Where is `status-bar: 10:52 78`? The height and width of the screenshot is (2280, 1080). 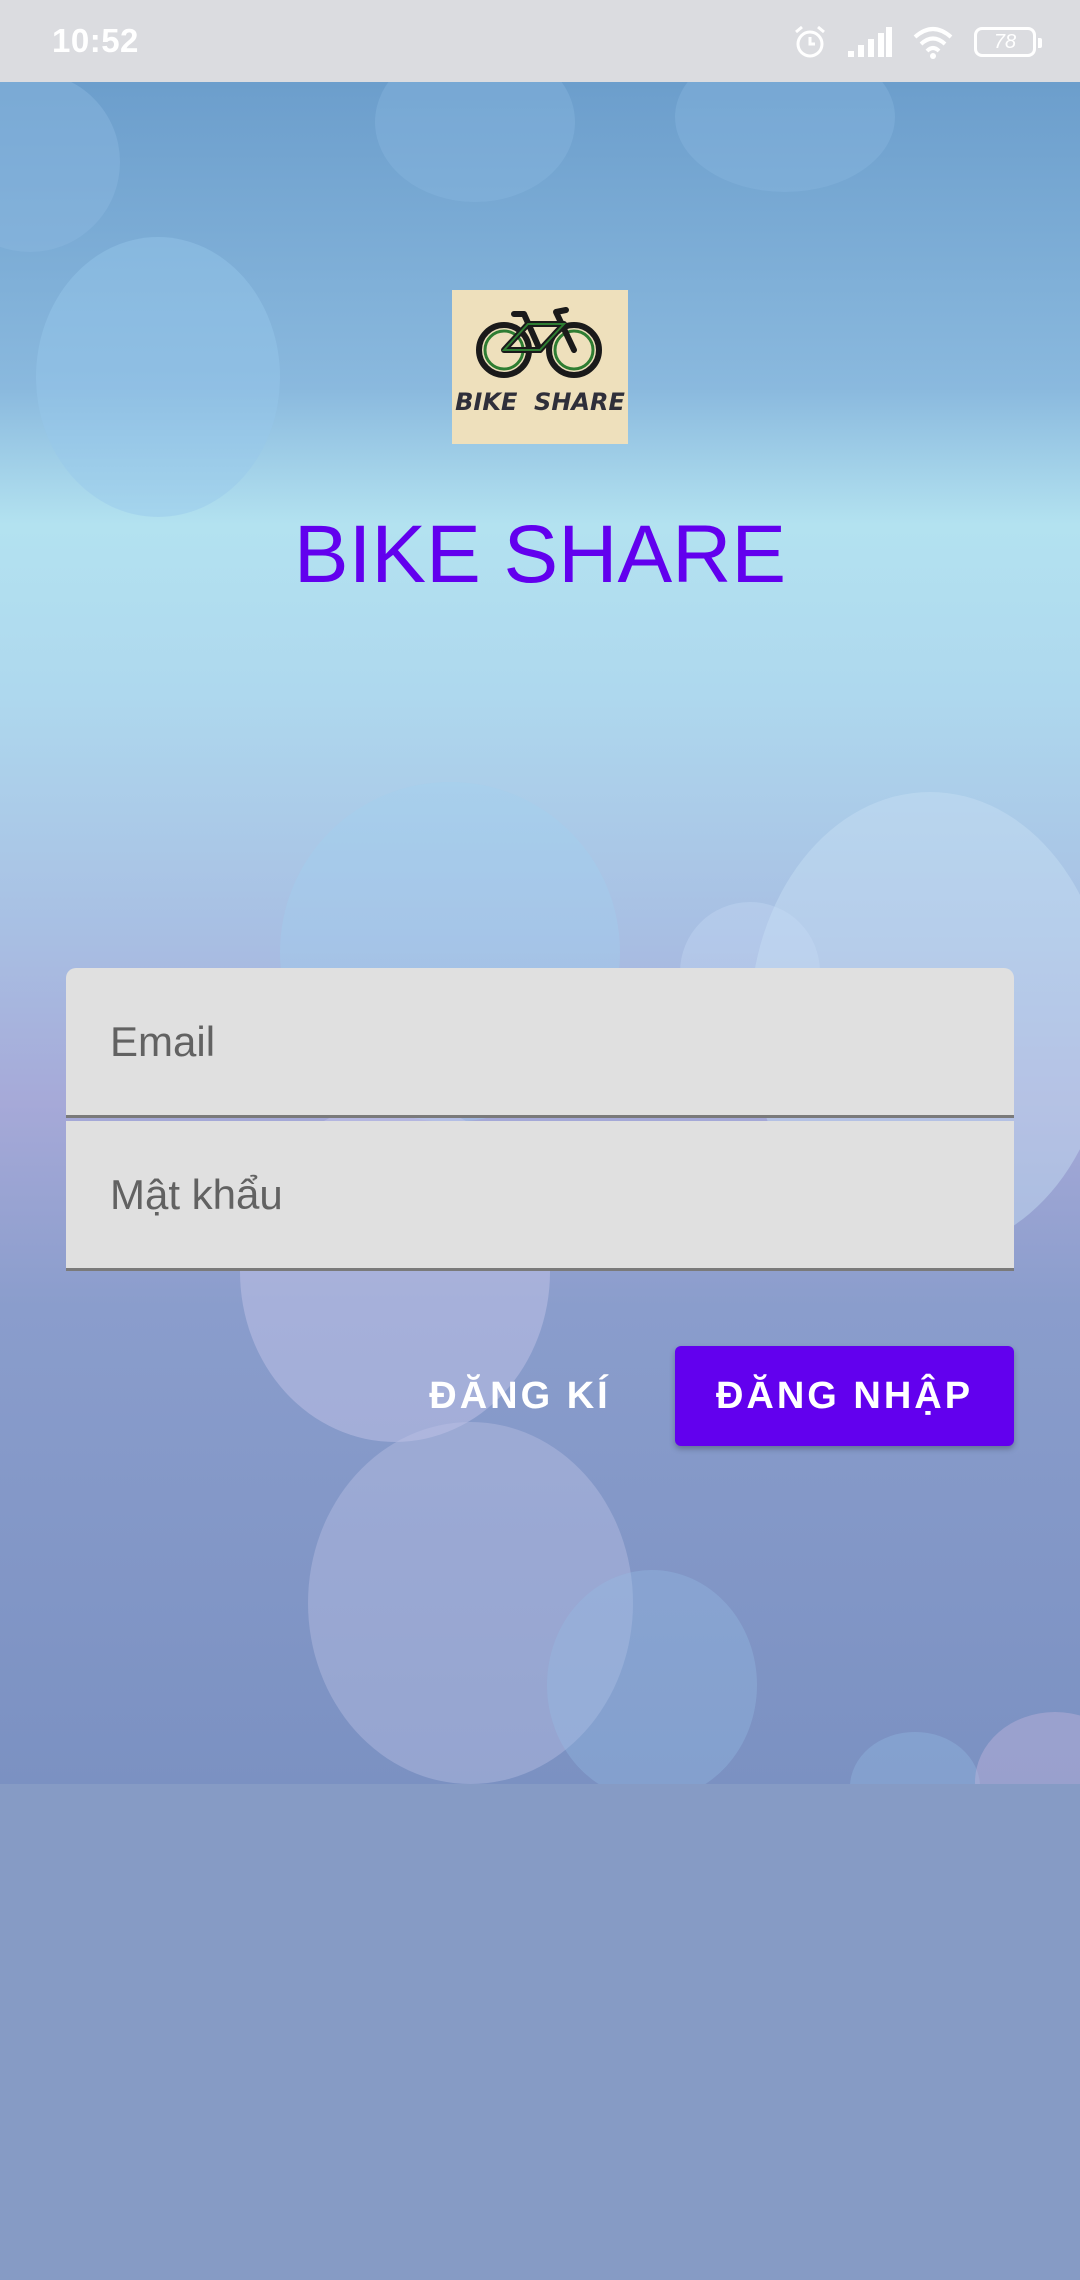
status-bar: 10:52 78 is located at coordinates (540, 41).